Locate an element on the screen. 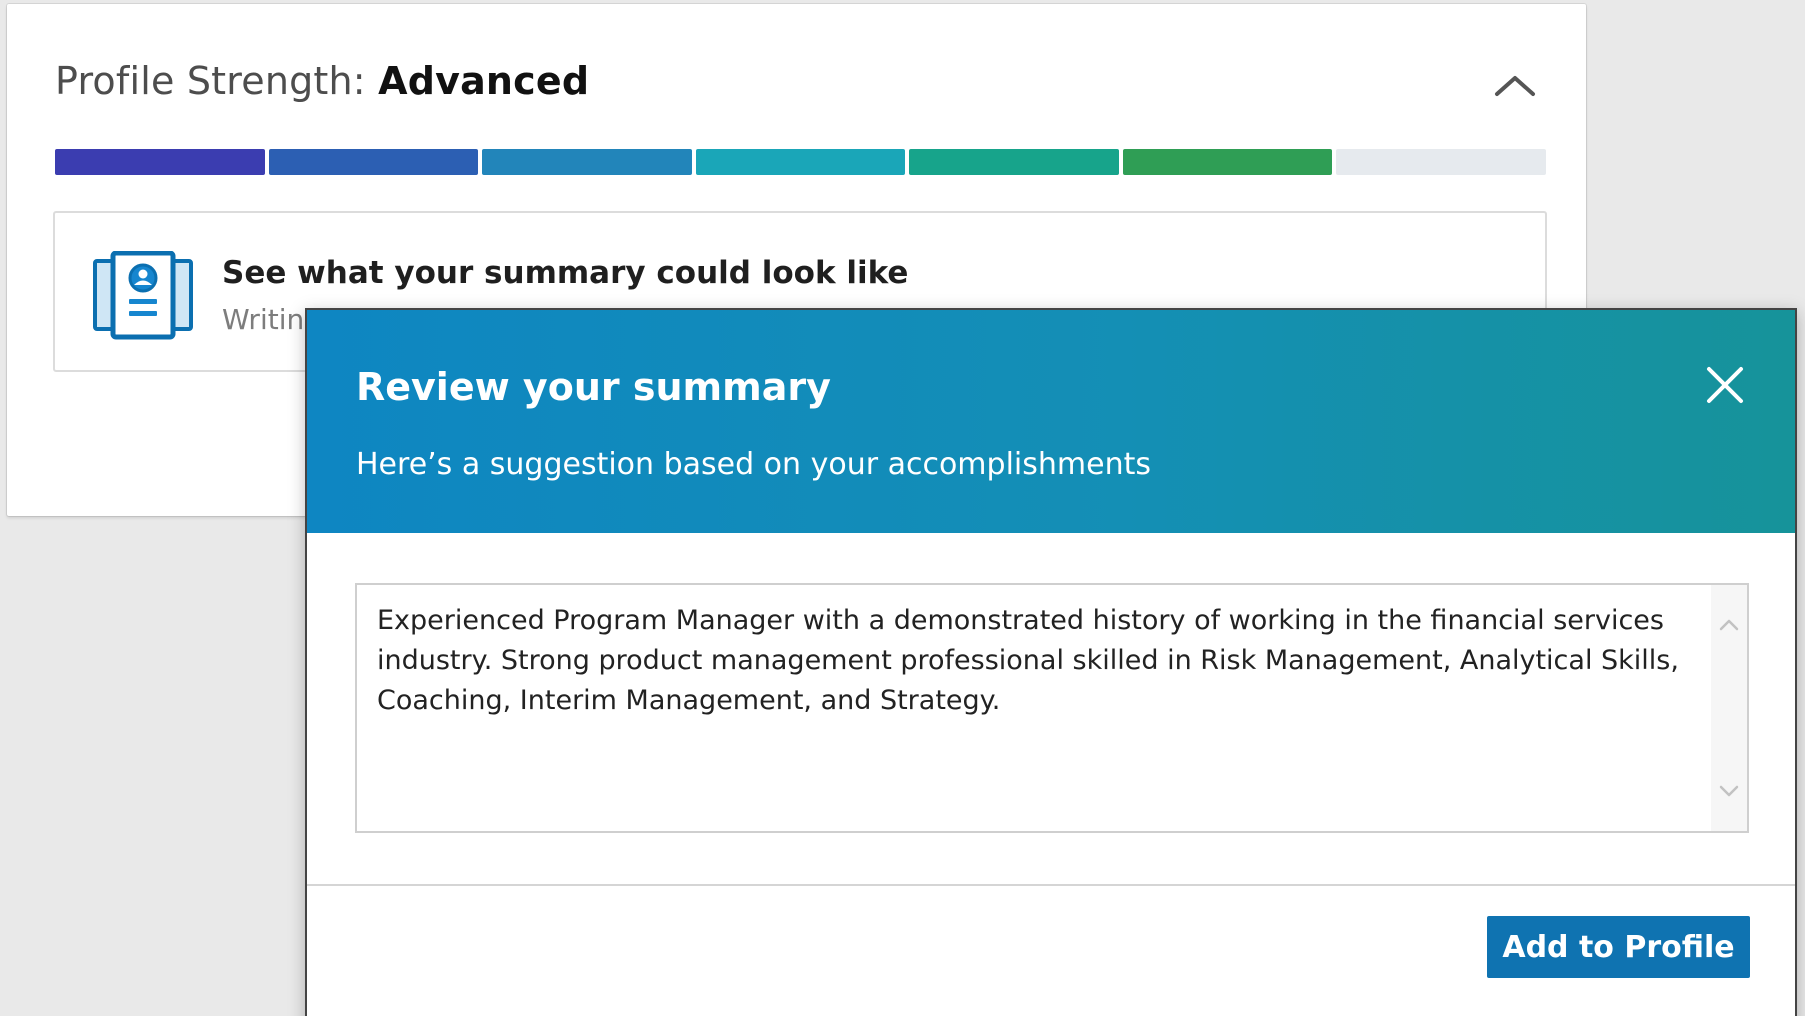 The width and height of the screenshot is (1805, 1016). add-to-profile-button: Add to Profile is located at coordinates (1618, 947).